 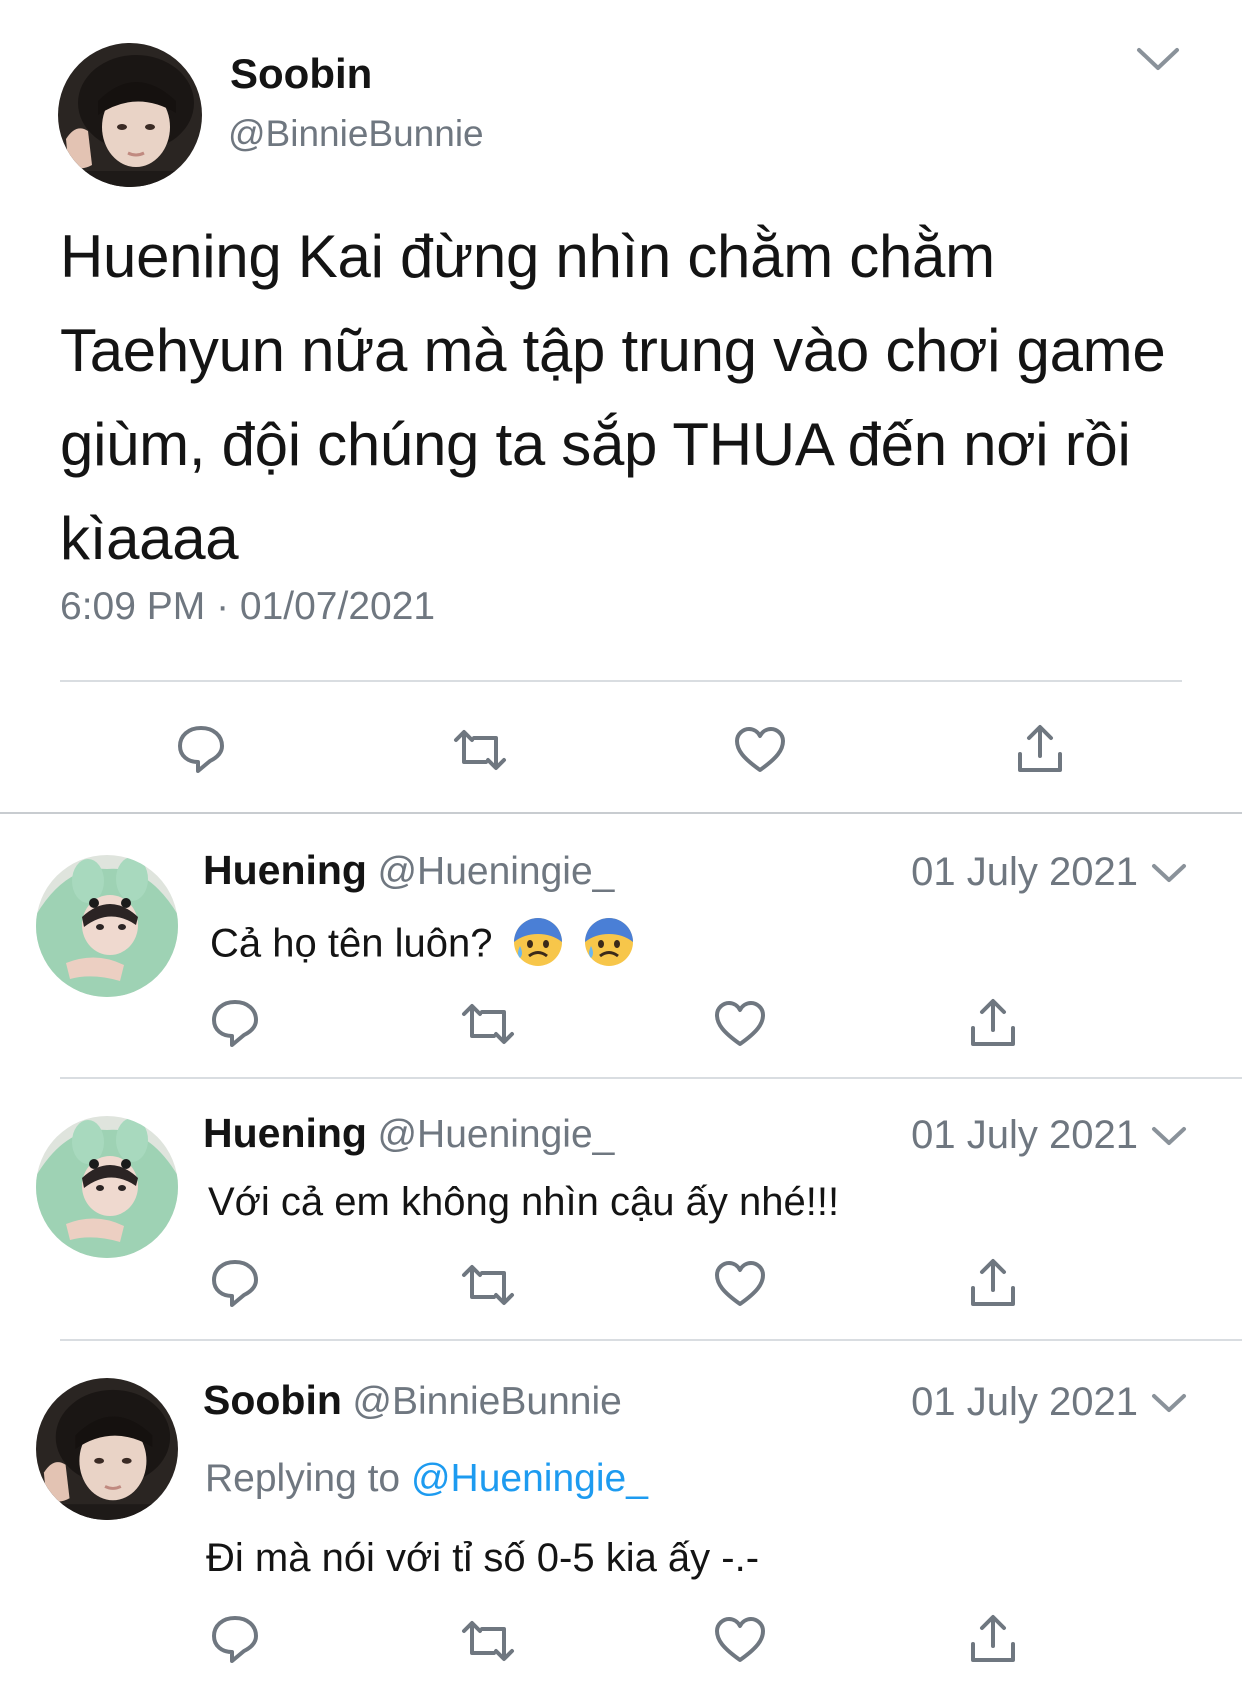 What do you see at coordinates (303, 1478) in the screenshot?
I see `replying-prefix: Replying to` at bounding box center [303, 1478].